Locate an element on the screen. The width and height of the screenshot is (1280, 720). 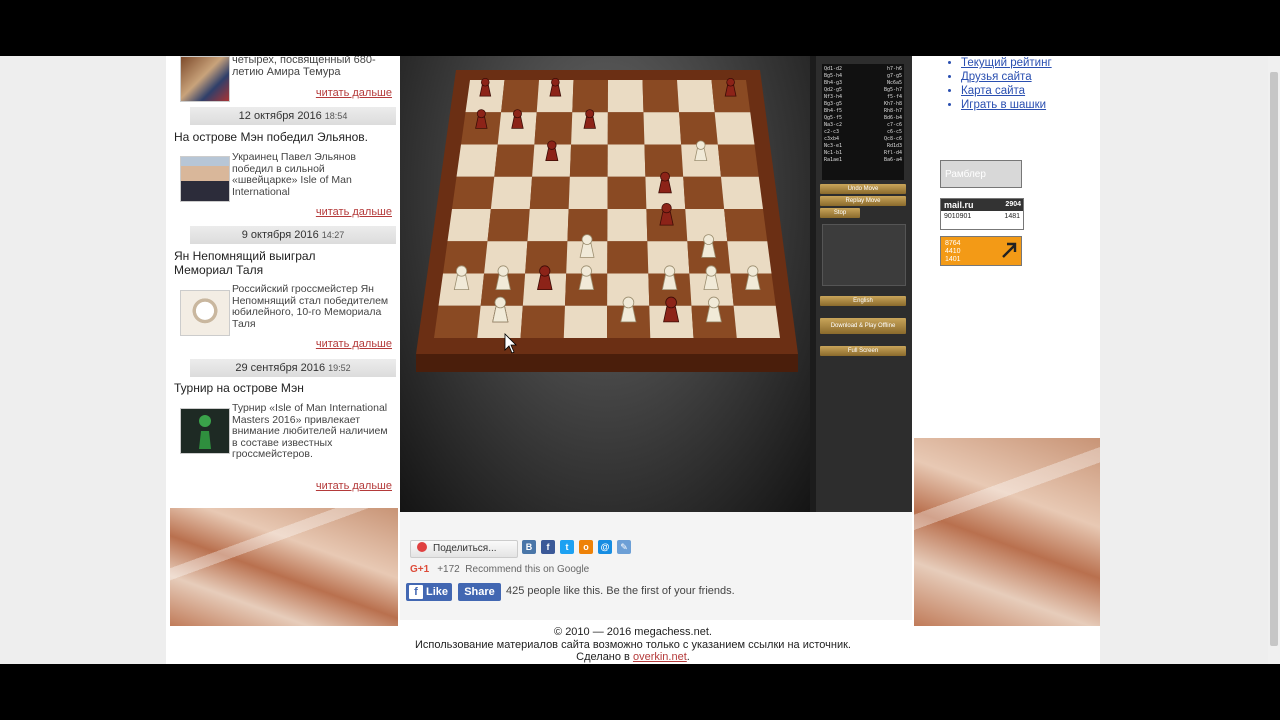
move-row: Bg3-g5 Kh7-h8 is located at coordinates (863, 104).